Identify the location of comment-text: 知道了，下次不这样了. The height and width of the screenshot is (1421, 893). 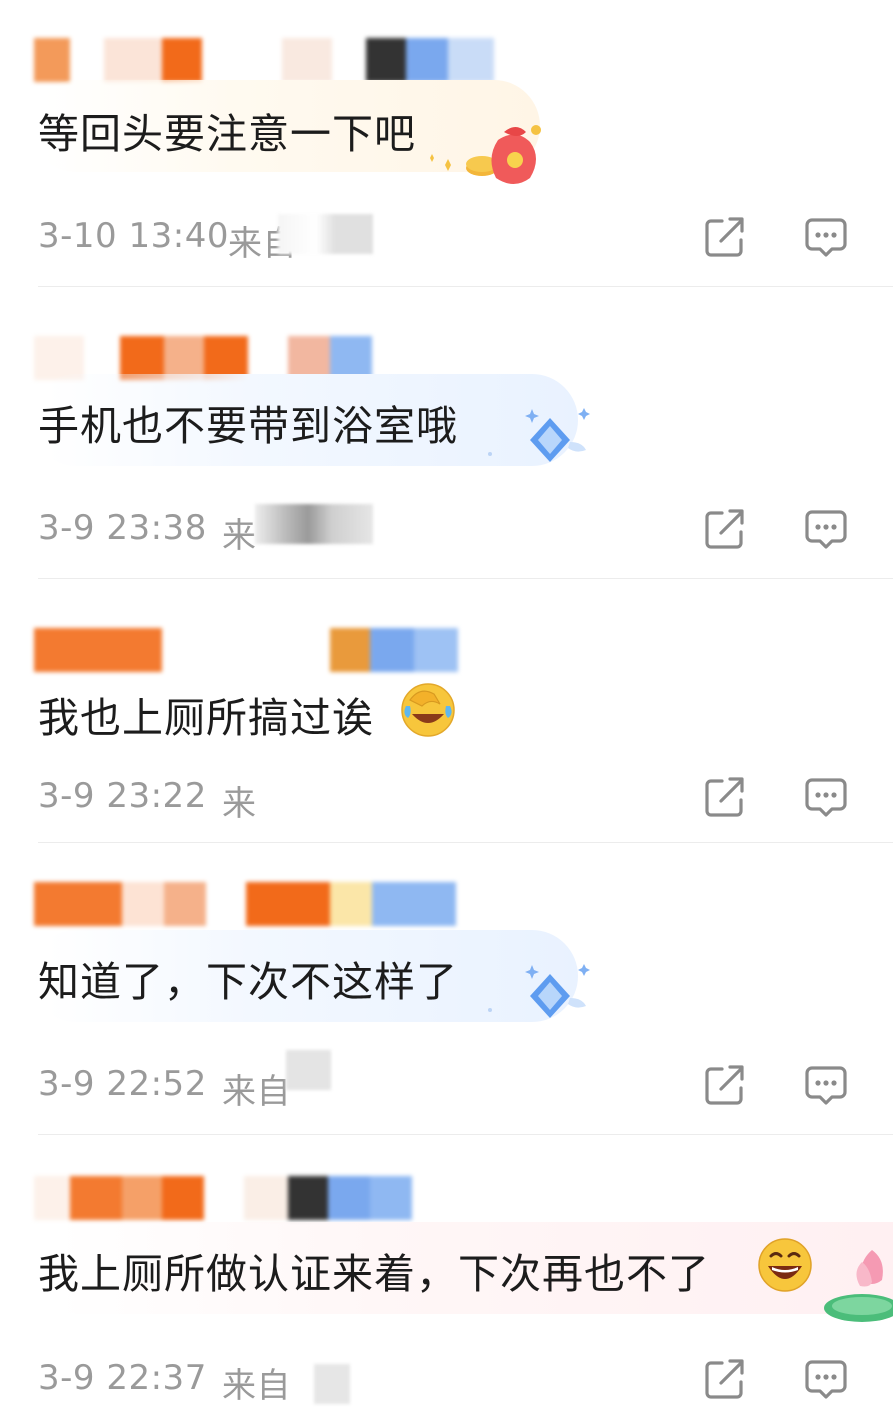
(248, 982).